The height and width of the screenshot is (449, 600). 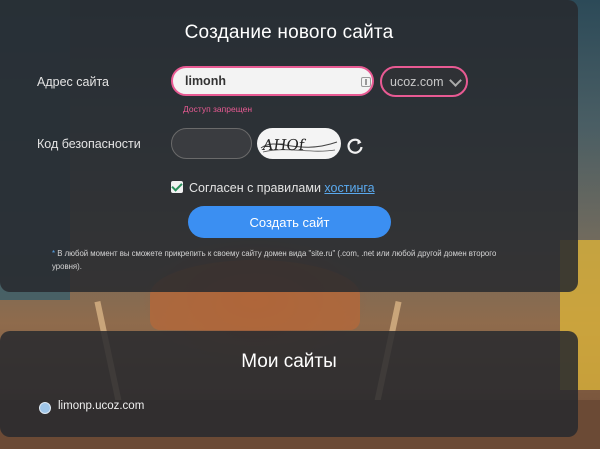 What do you see at coordinates (283, 145) in the screenshot?
I see `captcha-text: AHOf` at bounding box center [283, 145].